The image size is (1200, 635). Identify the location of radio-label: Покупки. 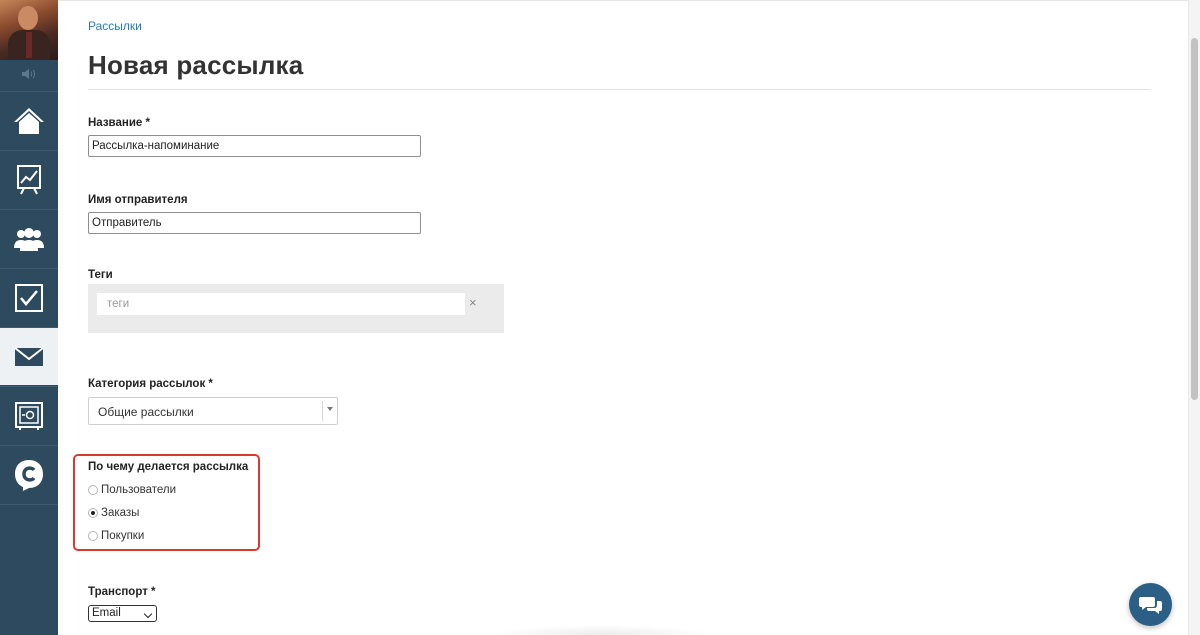
(123, 536).